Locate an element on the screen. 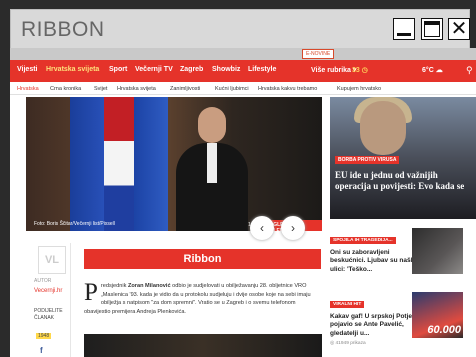  sidebar-item-thumbnail: 60.000 is located at coordinates (437, 315).